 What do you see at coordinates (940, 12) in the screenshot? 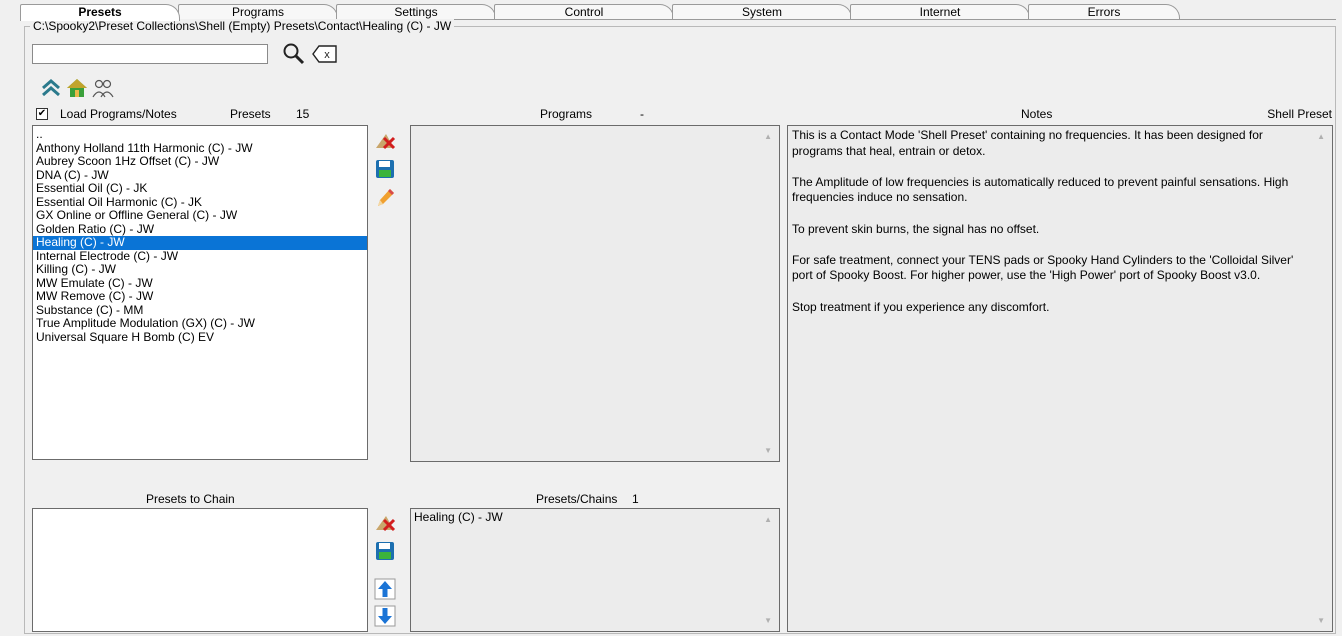
I see `tab-internet: Internet` at bounding box center [940, 12].